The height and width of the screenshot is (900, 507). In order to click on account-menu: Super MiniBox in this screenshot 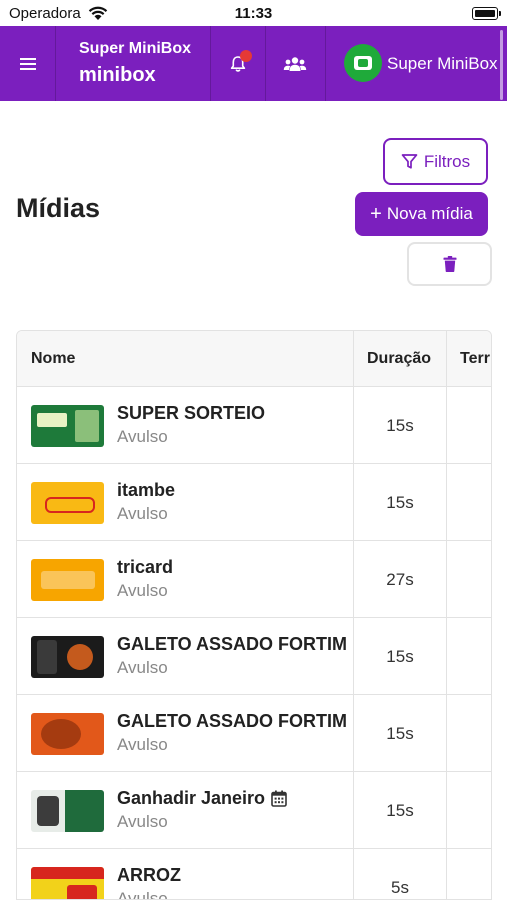, I will do `click(416, 63)`.